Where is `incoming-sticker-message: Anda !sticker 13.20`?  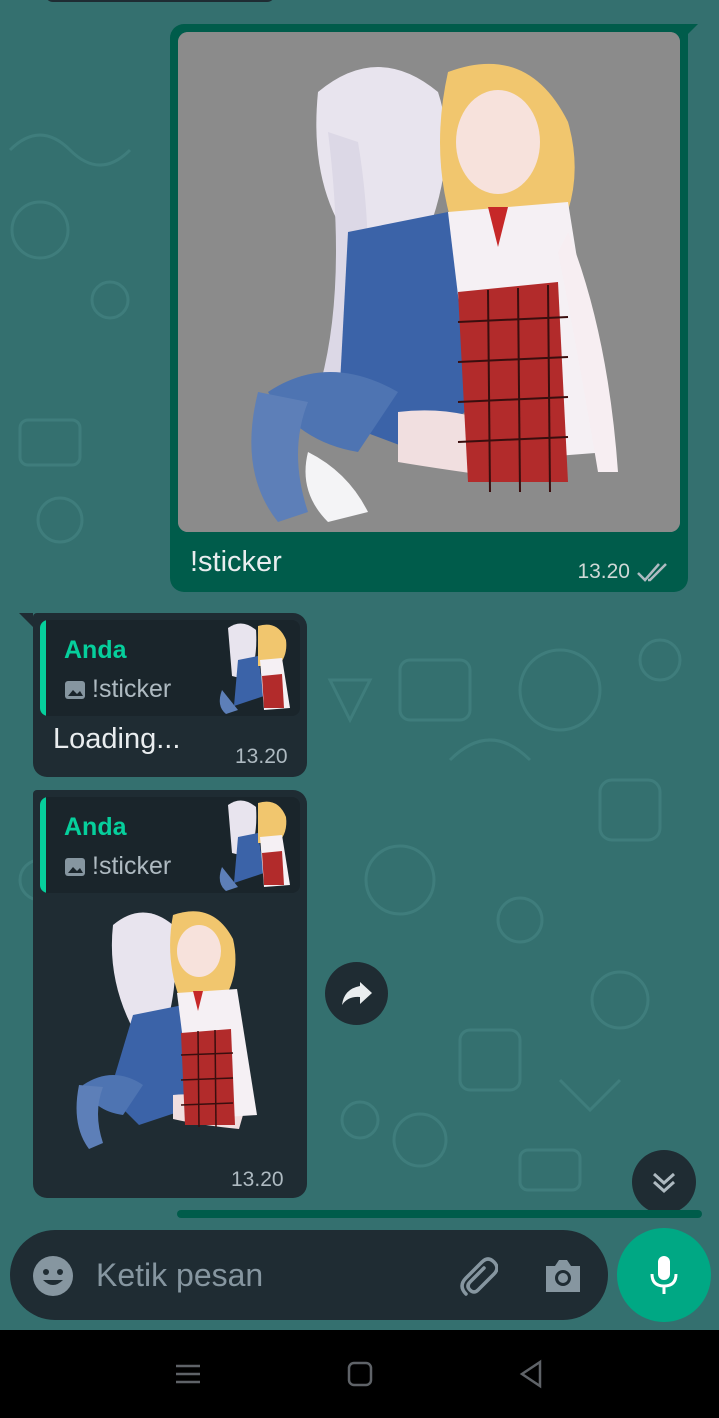 incoming-sticker-message: Anda !sticker 13.20 is located at coordinates (170, 994).